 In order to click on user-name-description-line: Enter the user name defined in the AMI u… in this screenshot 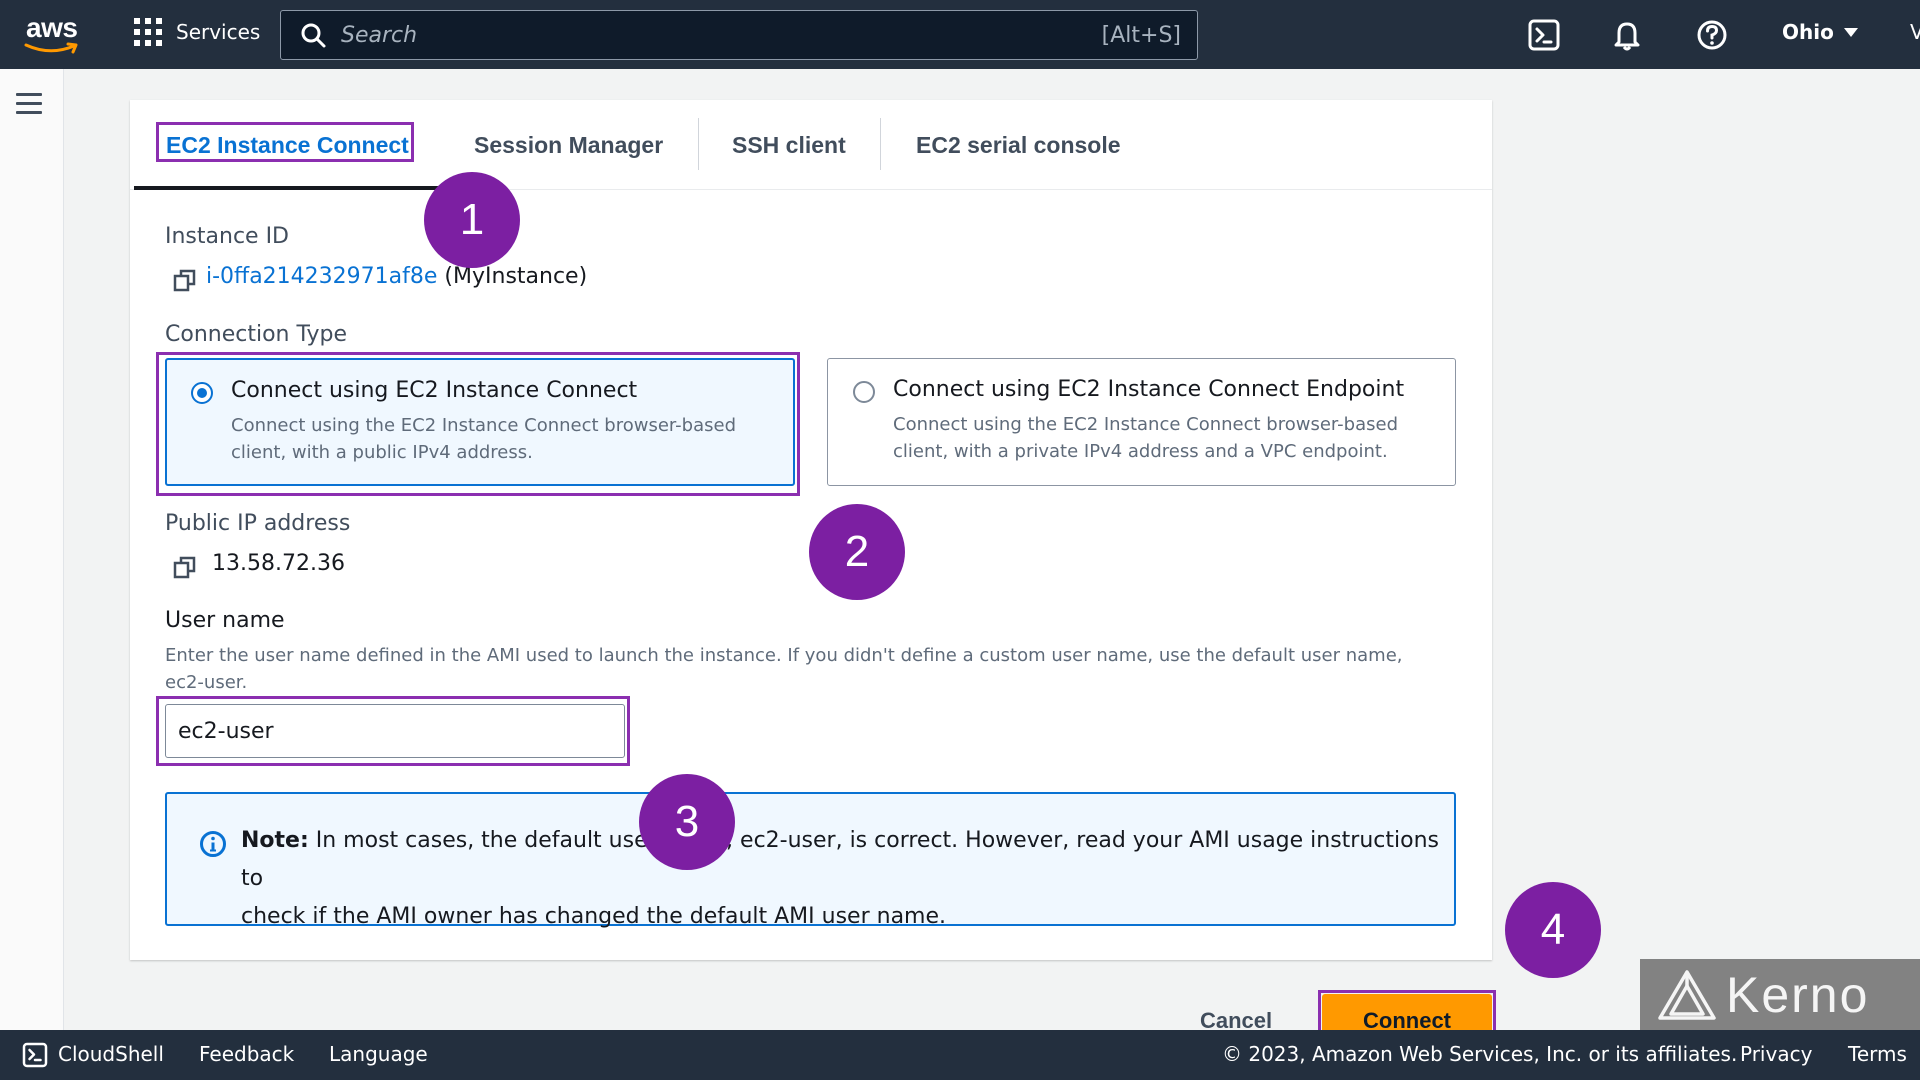, I will do `click(784, 655)`.